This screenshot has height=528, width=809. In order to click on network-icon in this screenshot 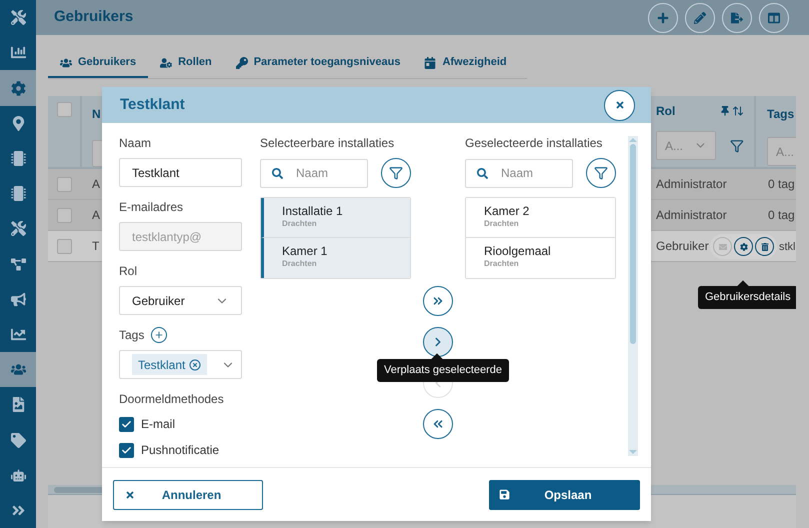, I will do `click(18, 264)`.